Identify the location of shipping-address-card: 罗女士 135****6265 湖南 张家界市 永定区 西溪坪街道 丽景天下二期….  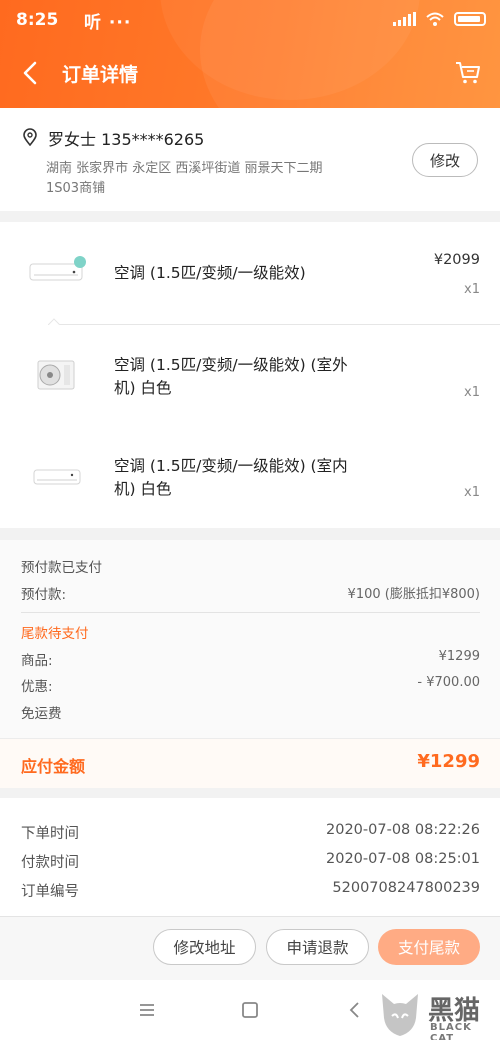
(250, 159).